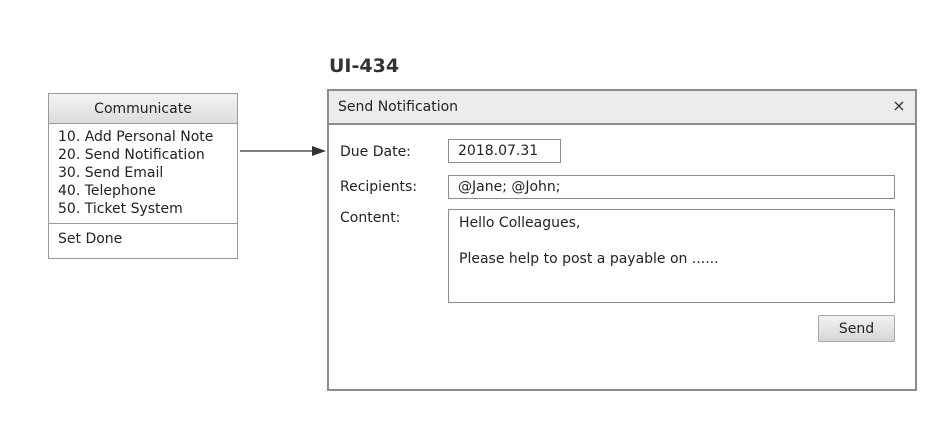 Image resolution: width=949 pixels, height=422 pixels. Describe the element at coordinates (375, 152) in the screenshot. I see `due-date-label: Due Date:` at that location.